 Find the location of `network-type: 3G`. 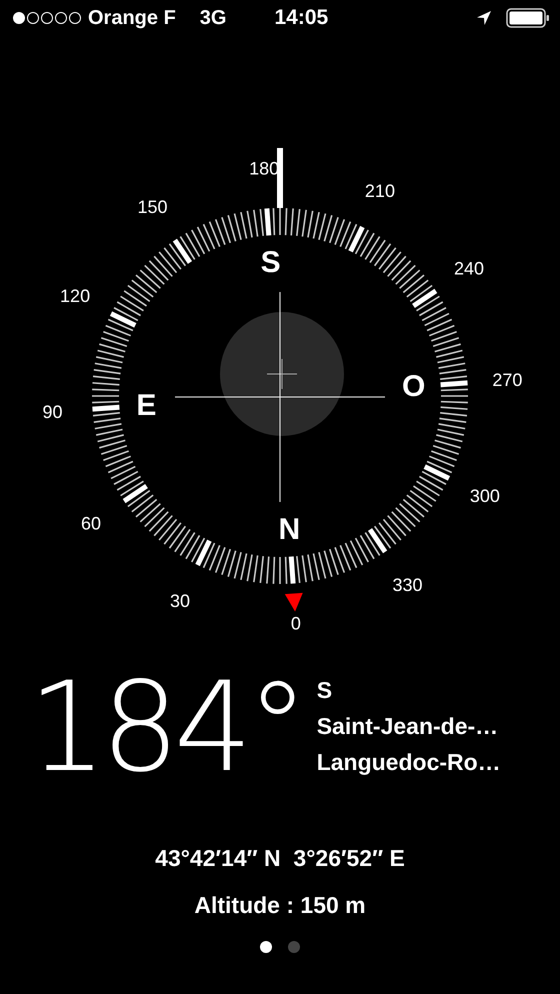

network-type: 3G is located at coordinates (213, 18).